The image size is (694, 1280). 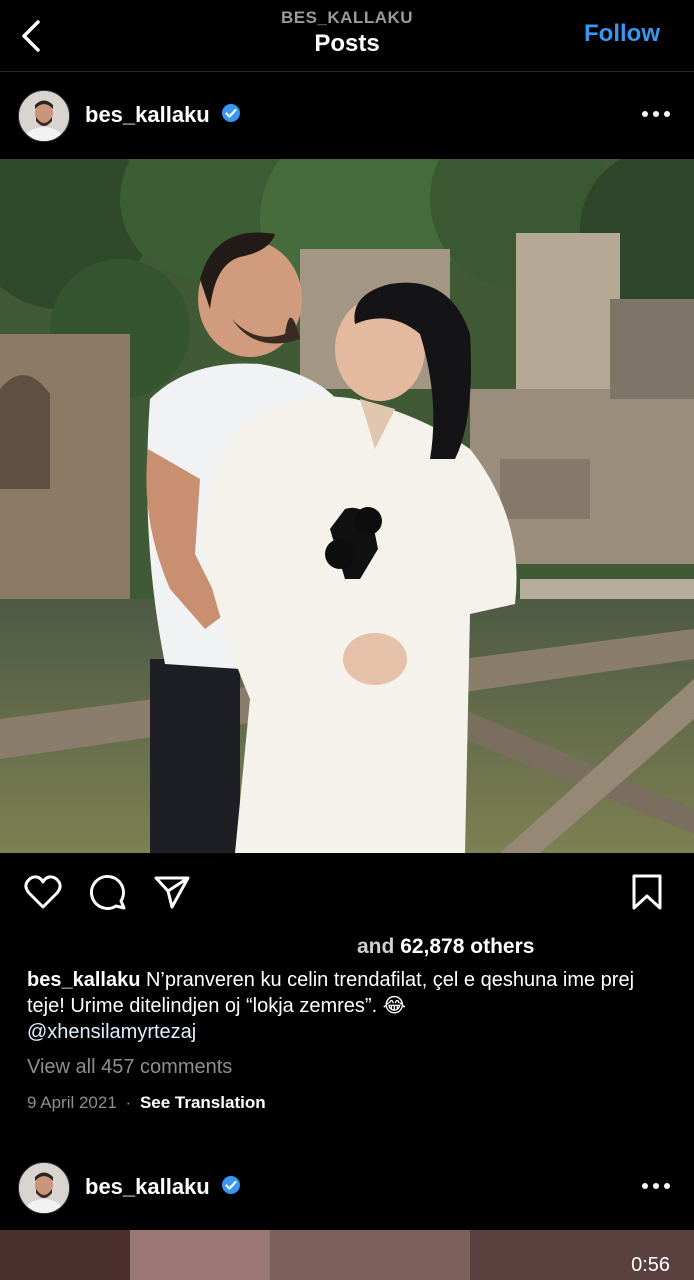 What do you see at coordinates (347, 1255) in the screenshot?
I see `next-post-video` at bounding box center [347, 1255].